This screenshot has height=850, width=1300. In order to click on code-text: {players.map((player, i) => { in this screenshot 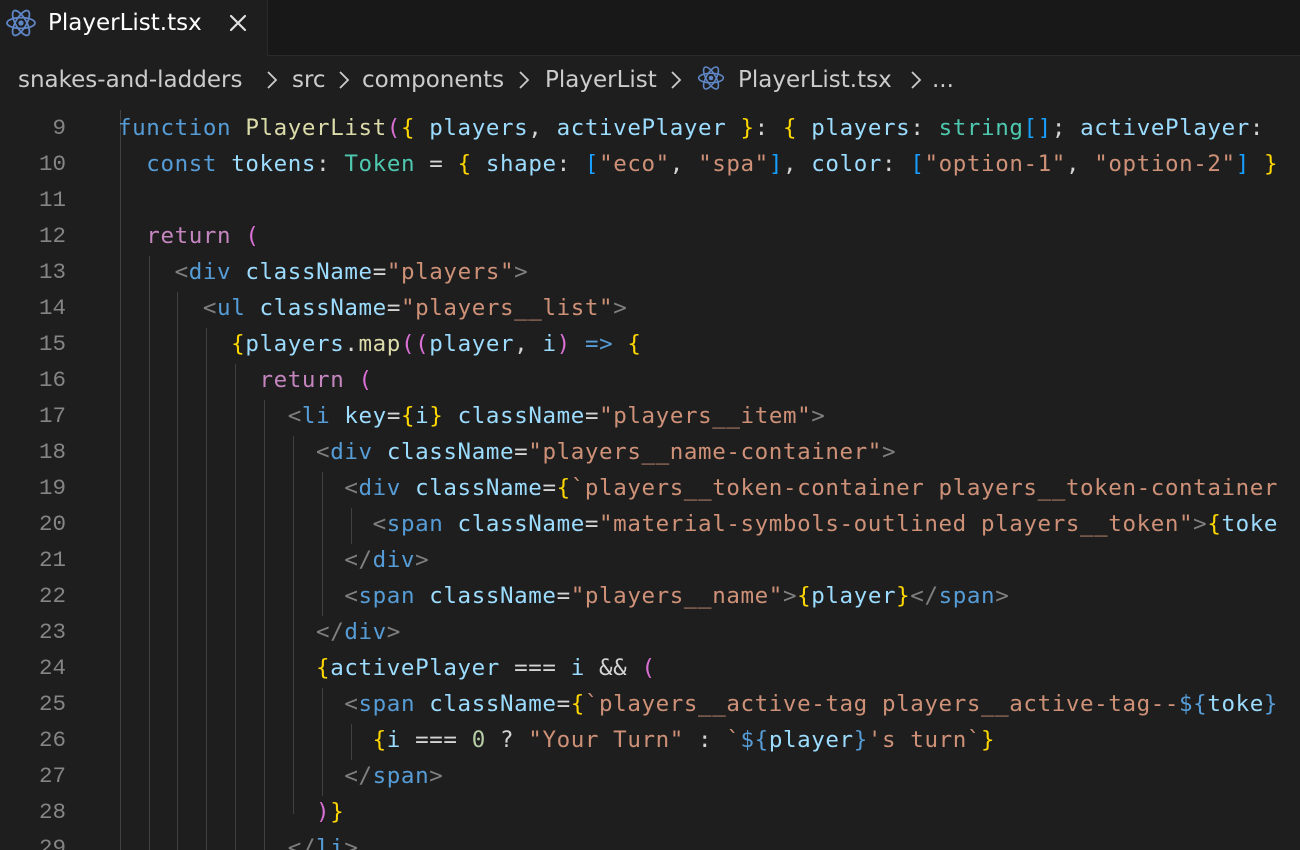, I will do `click(436, 344)`.